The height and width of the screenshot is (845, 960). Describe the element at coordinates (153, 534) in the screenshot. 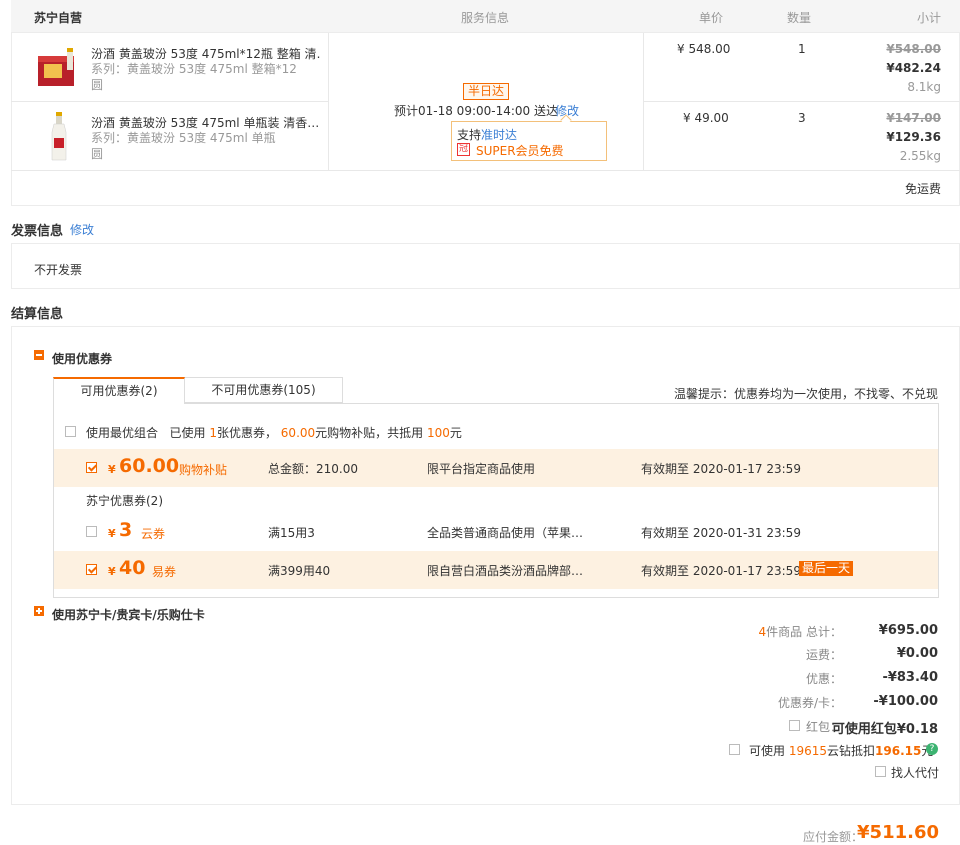

I see `coupon-type: 云券` at that location.